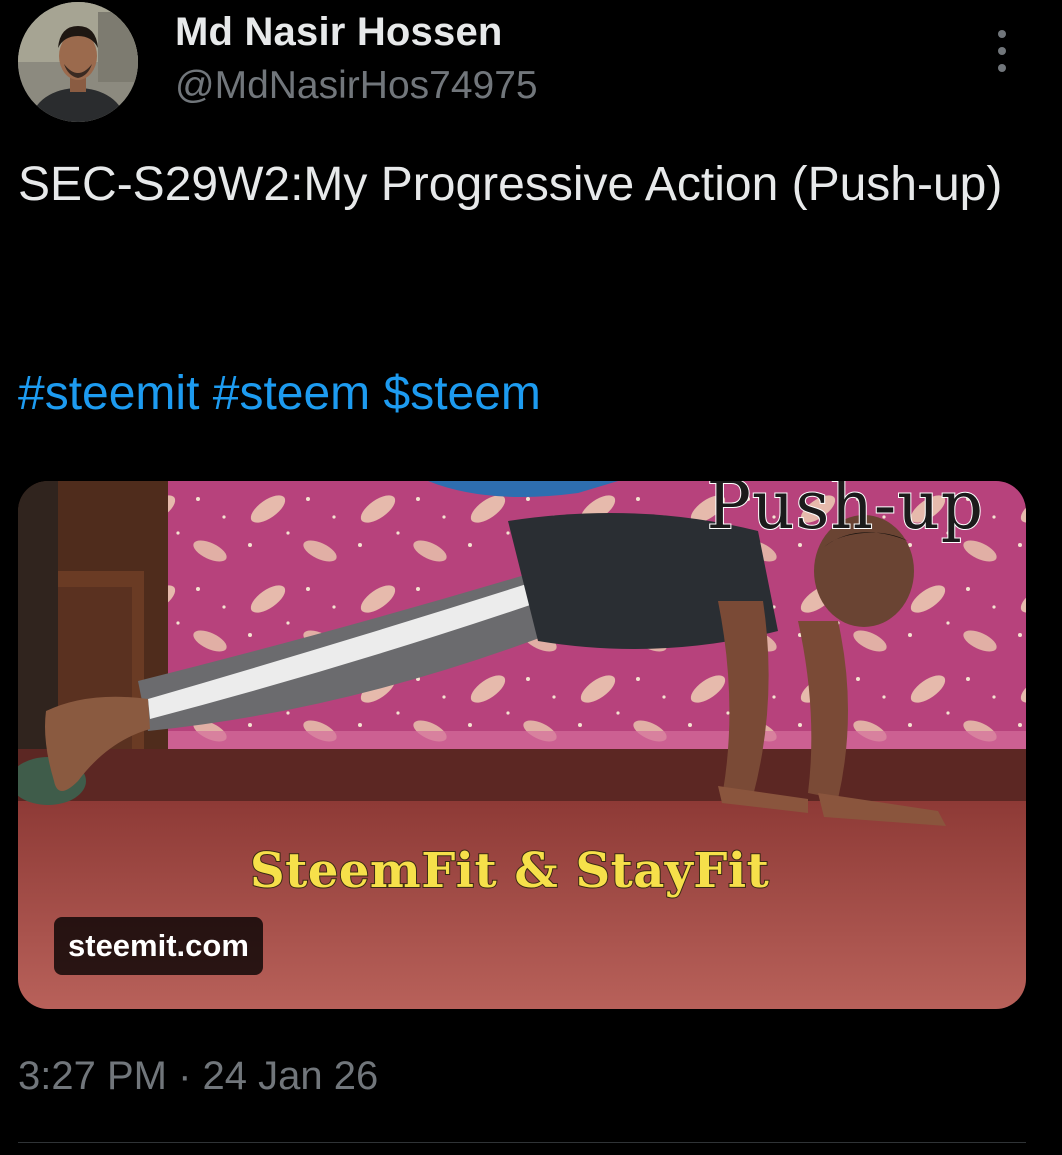 The image size is (1062, 1155). Describe the element at coordinates (522, 1142) in the screenshot. I see `divider` at that location.